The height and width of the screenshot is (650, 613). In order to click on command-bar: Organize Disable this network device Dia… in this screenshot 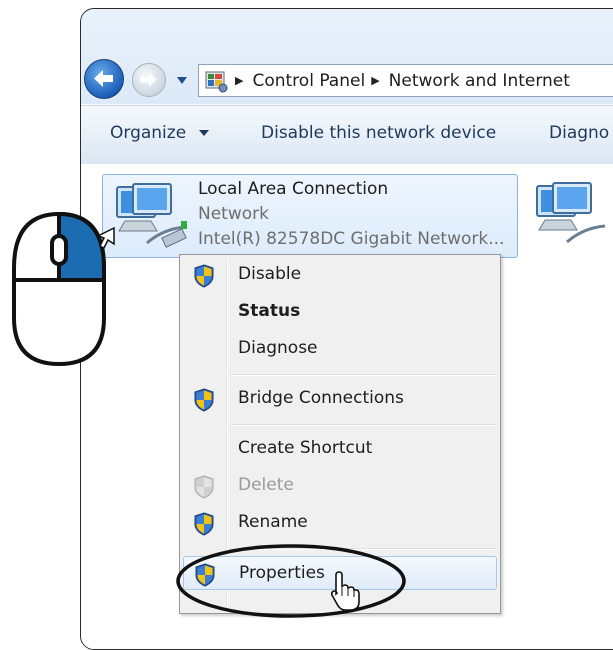, I will do `click(347, 135)`.